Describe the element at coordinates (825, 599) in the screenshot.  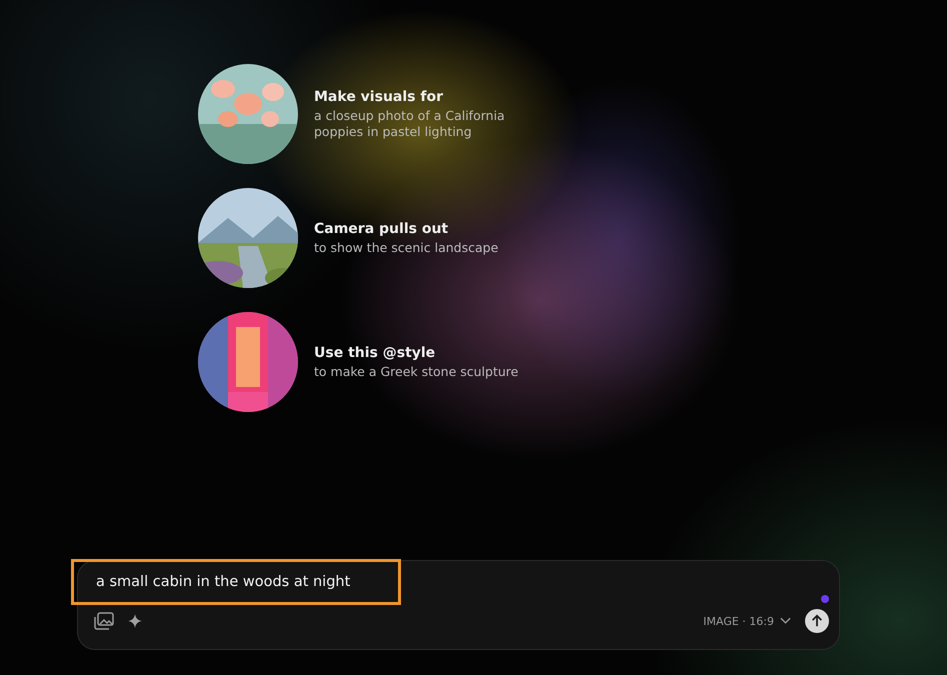
I see `status-dot` at that location.